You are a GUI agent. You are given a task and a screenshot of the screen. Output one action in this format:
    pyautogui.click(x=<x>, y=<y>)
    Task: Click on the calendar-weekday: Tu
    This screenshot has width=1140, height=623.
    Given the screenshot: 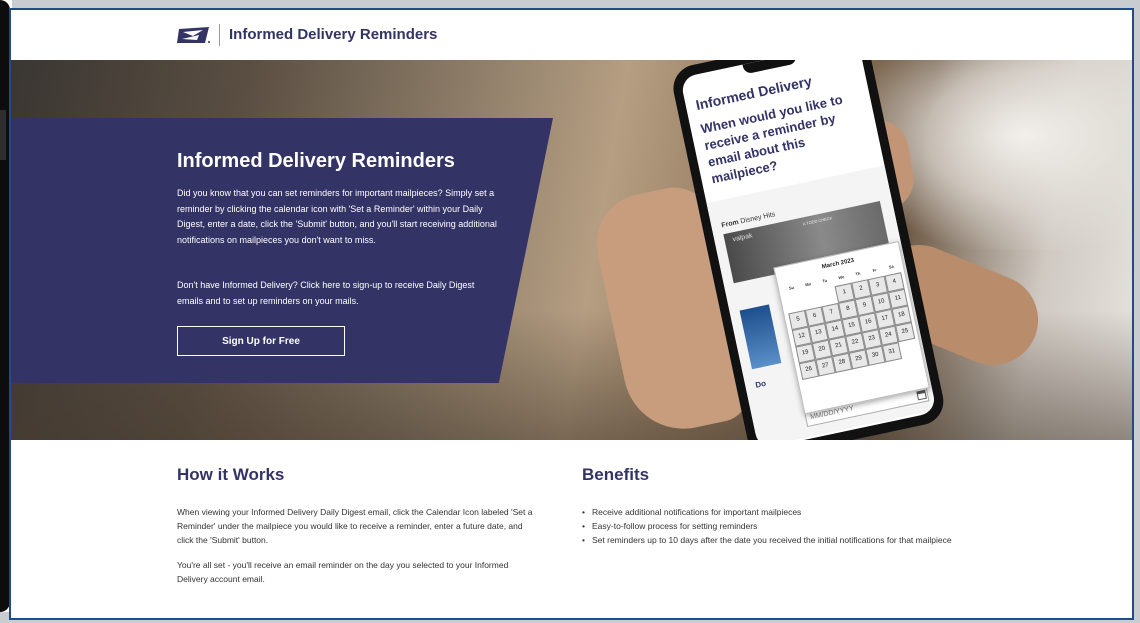 What is the action you would take?
    pyautogui.click(x=824, y=280)
    